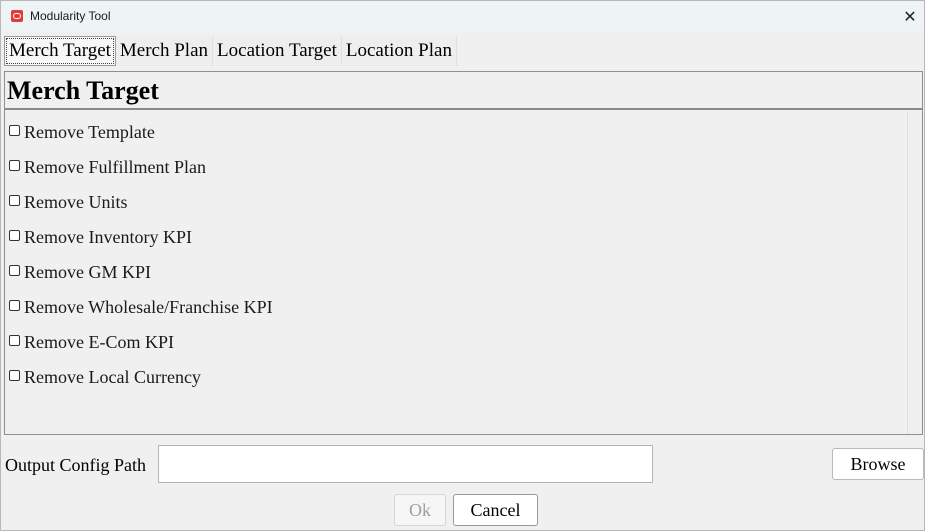 The height and width of the screenshot is (531, 925). What do you see at coordinates (164, 51) in the screenshot?
I see `tab-merch-plan: Merch Plan` at bounding box center [164, 51].